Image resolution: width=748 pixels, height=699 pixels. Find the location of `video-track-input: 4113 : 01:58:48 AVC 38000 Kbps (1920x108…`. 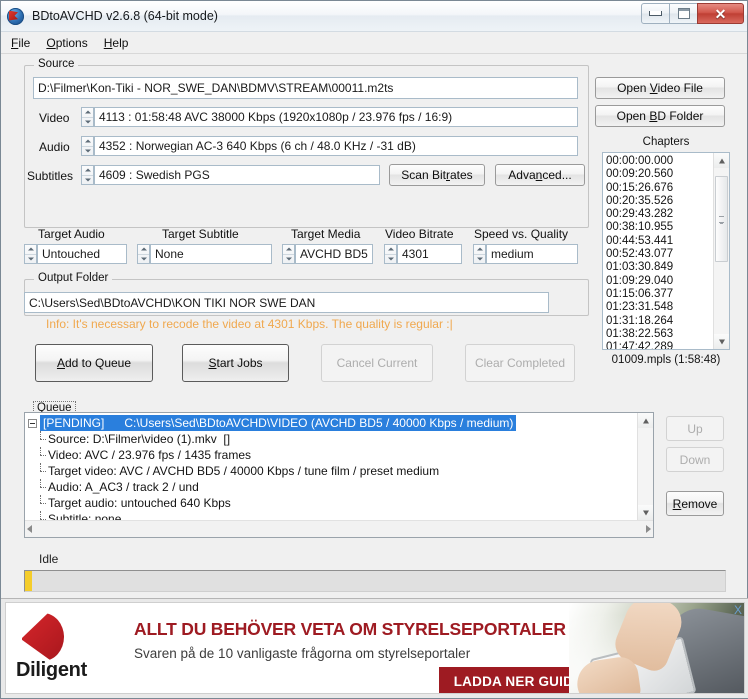

video-track-input: 4113 : 01:58:48 AVC 38000 Kbps (1920x108… is located at coordinates (336, 117).